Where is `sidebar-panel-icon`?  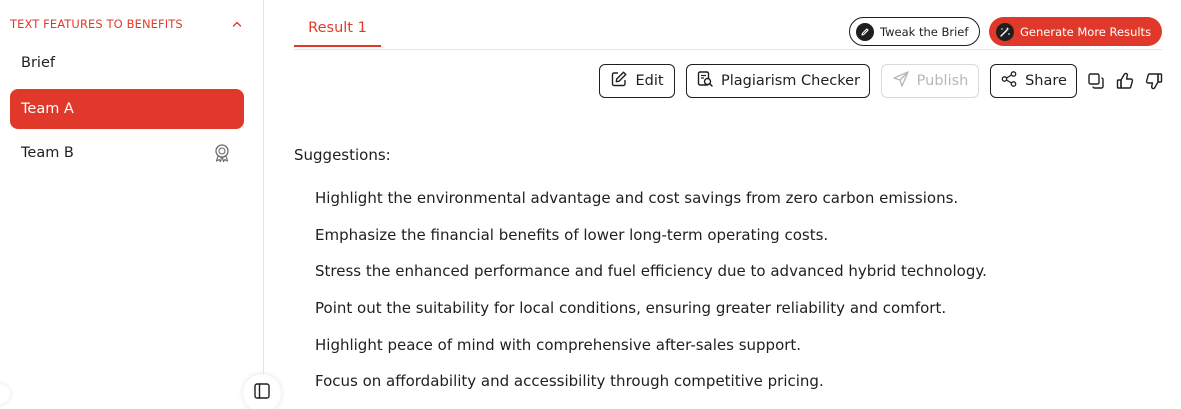
sidebar-panel-icon is located at coordinates (262, 393).